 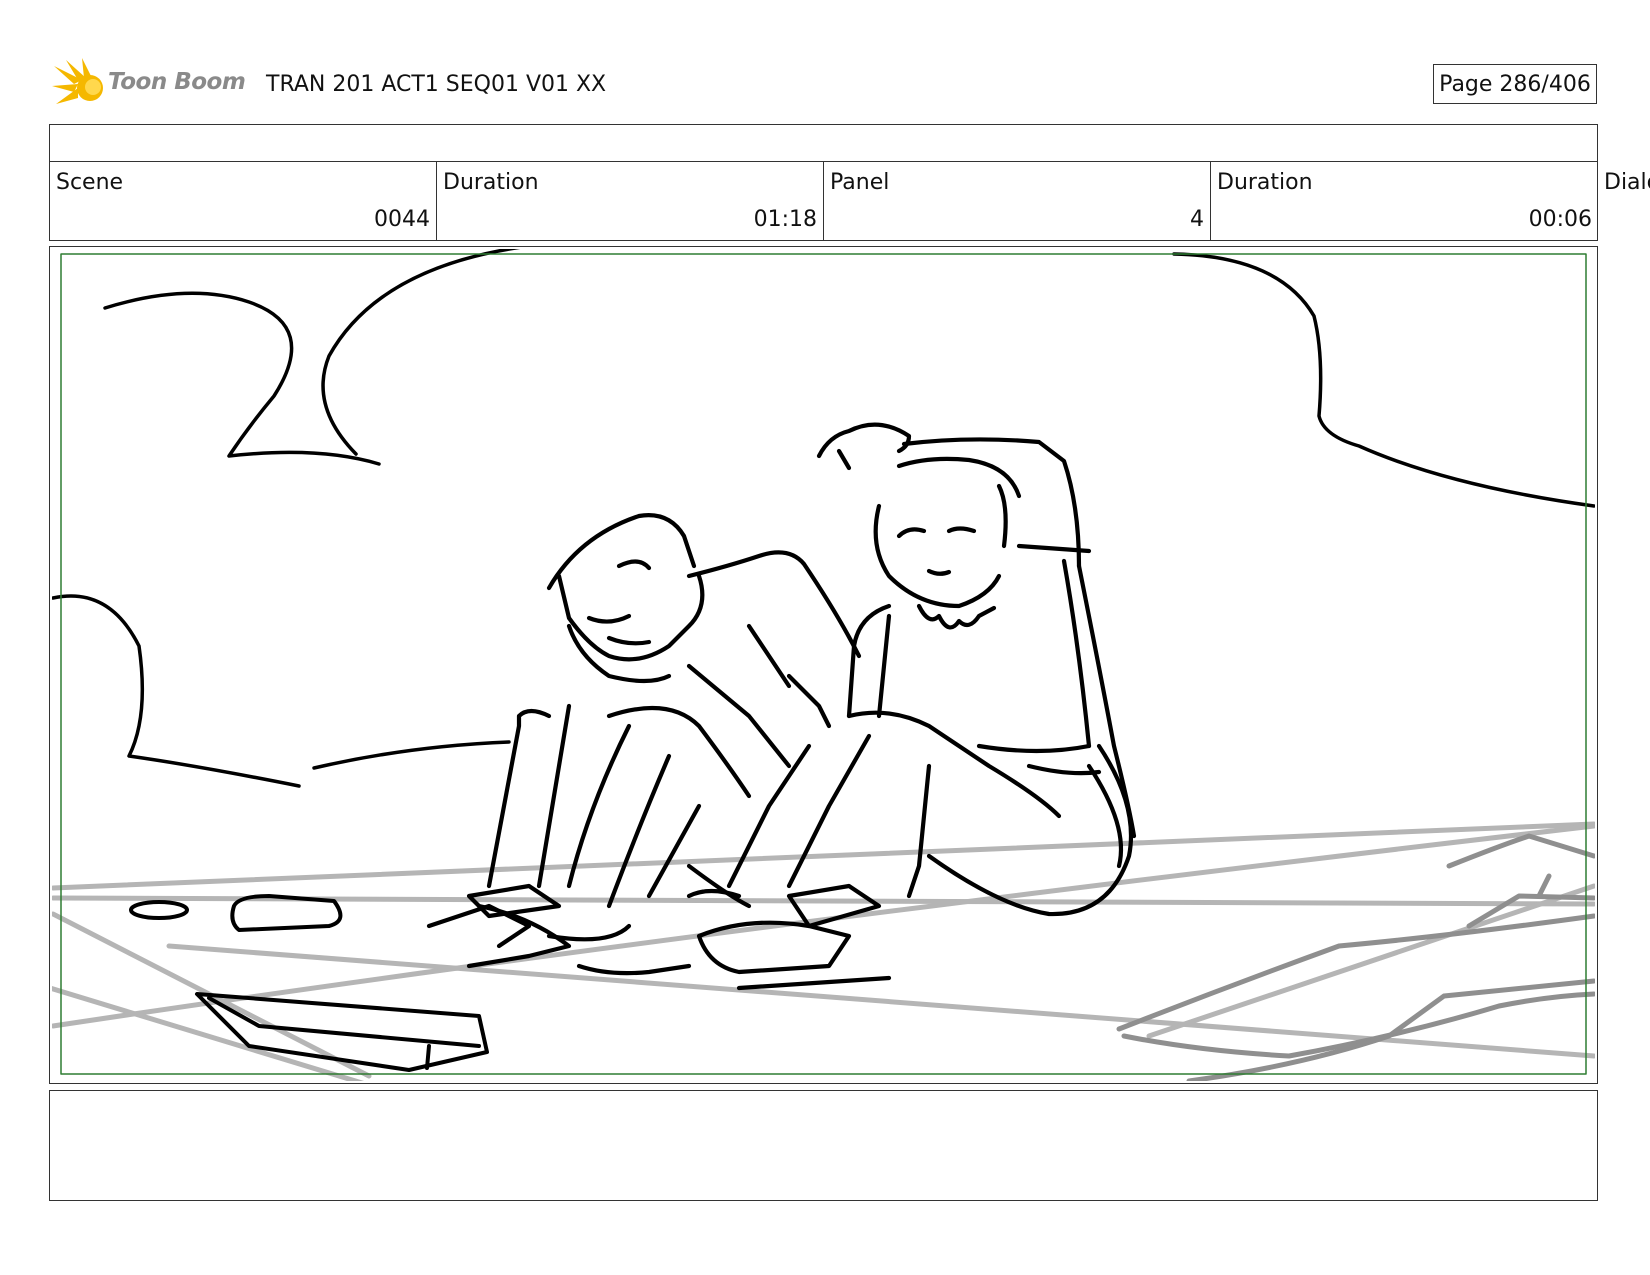 What do you see at coordinates (1017, 201) in the screenshot?
I see `panel-cell: Panel 4` at bounding box center [1017, 201].